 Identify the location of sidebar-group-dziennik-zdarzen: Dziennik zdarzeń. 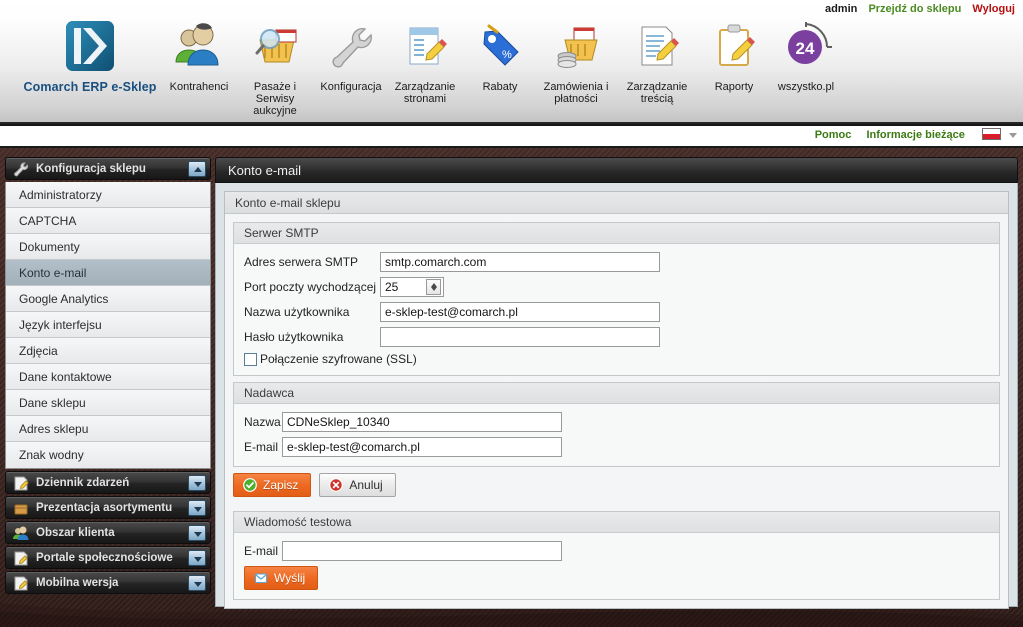
(108, 482).